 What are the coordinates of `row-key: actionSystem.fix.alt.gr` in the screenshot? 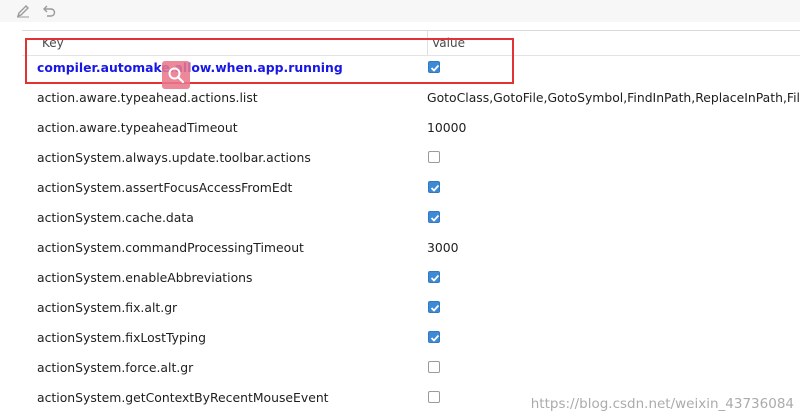 It's located at (107, 307).